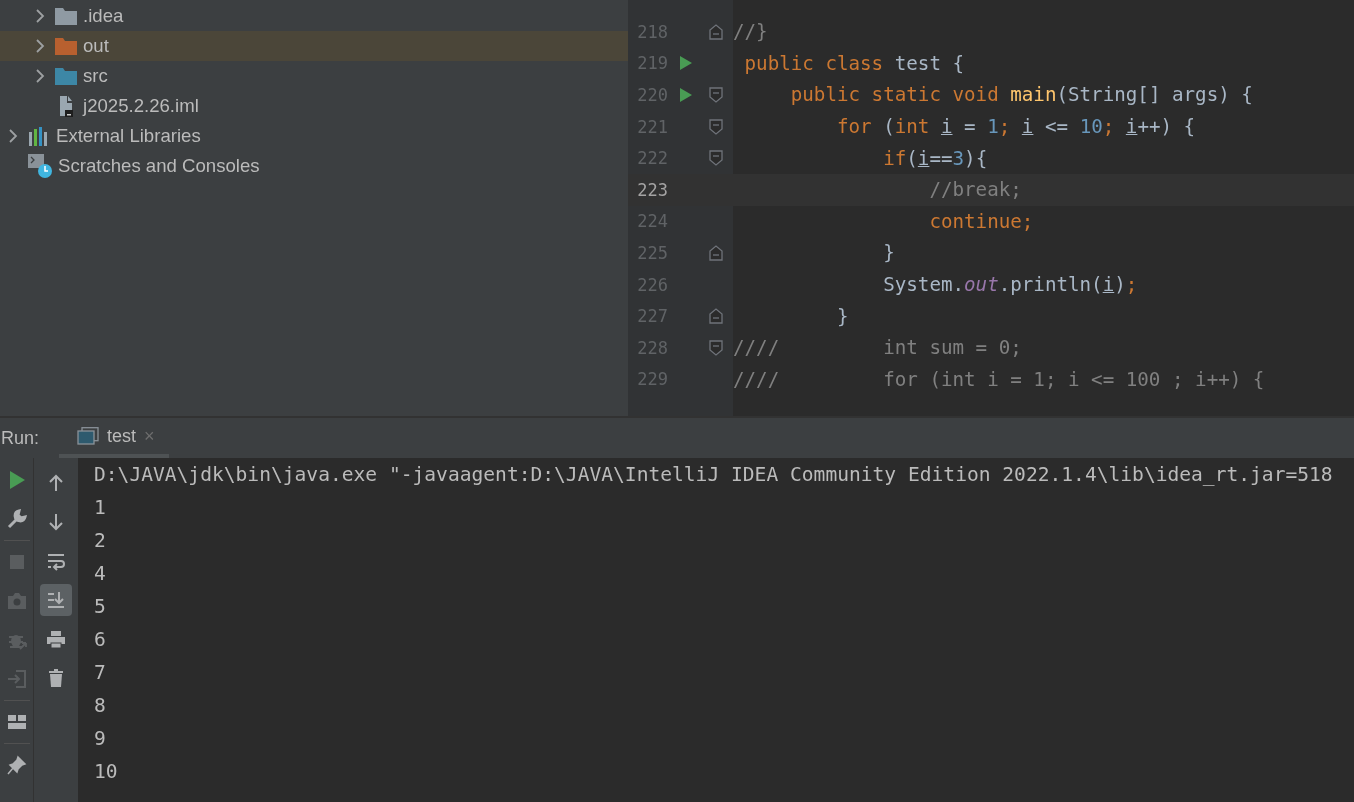 The height and width of the screenshot is (802, 1354). I want to click on tree-item: out, so click(314, 46).